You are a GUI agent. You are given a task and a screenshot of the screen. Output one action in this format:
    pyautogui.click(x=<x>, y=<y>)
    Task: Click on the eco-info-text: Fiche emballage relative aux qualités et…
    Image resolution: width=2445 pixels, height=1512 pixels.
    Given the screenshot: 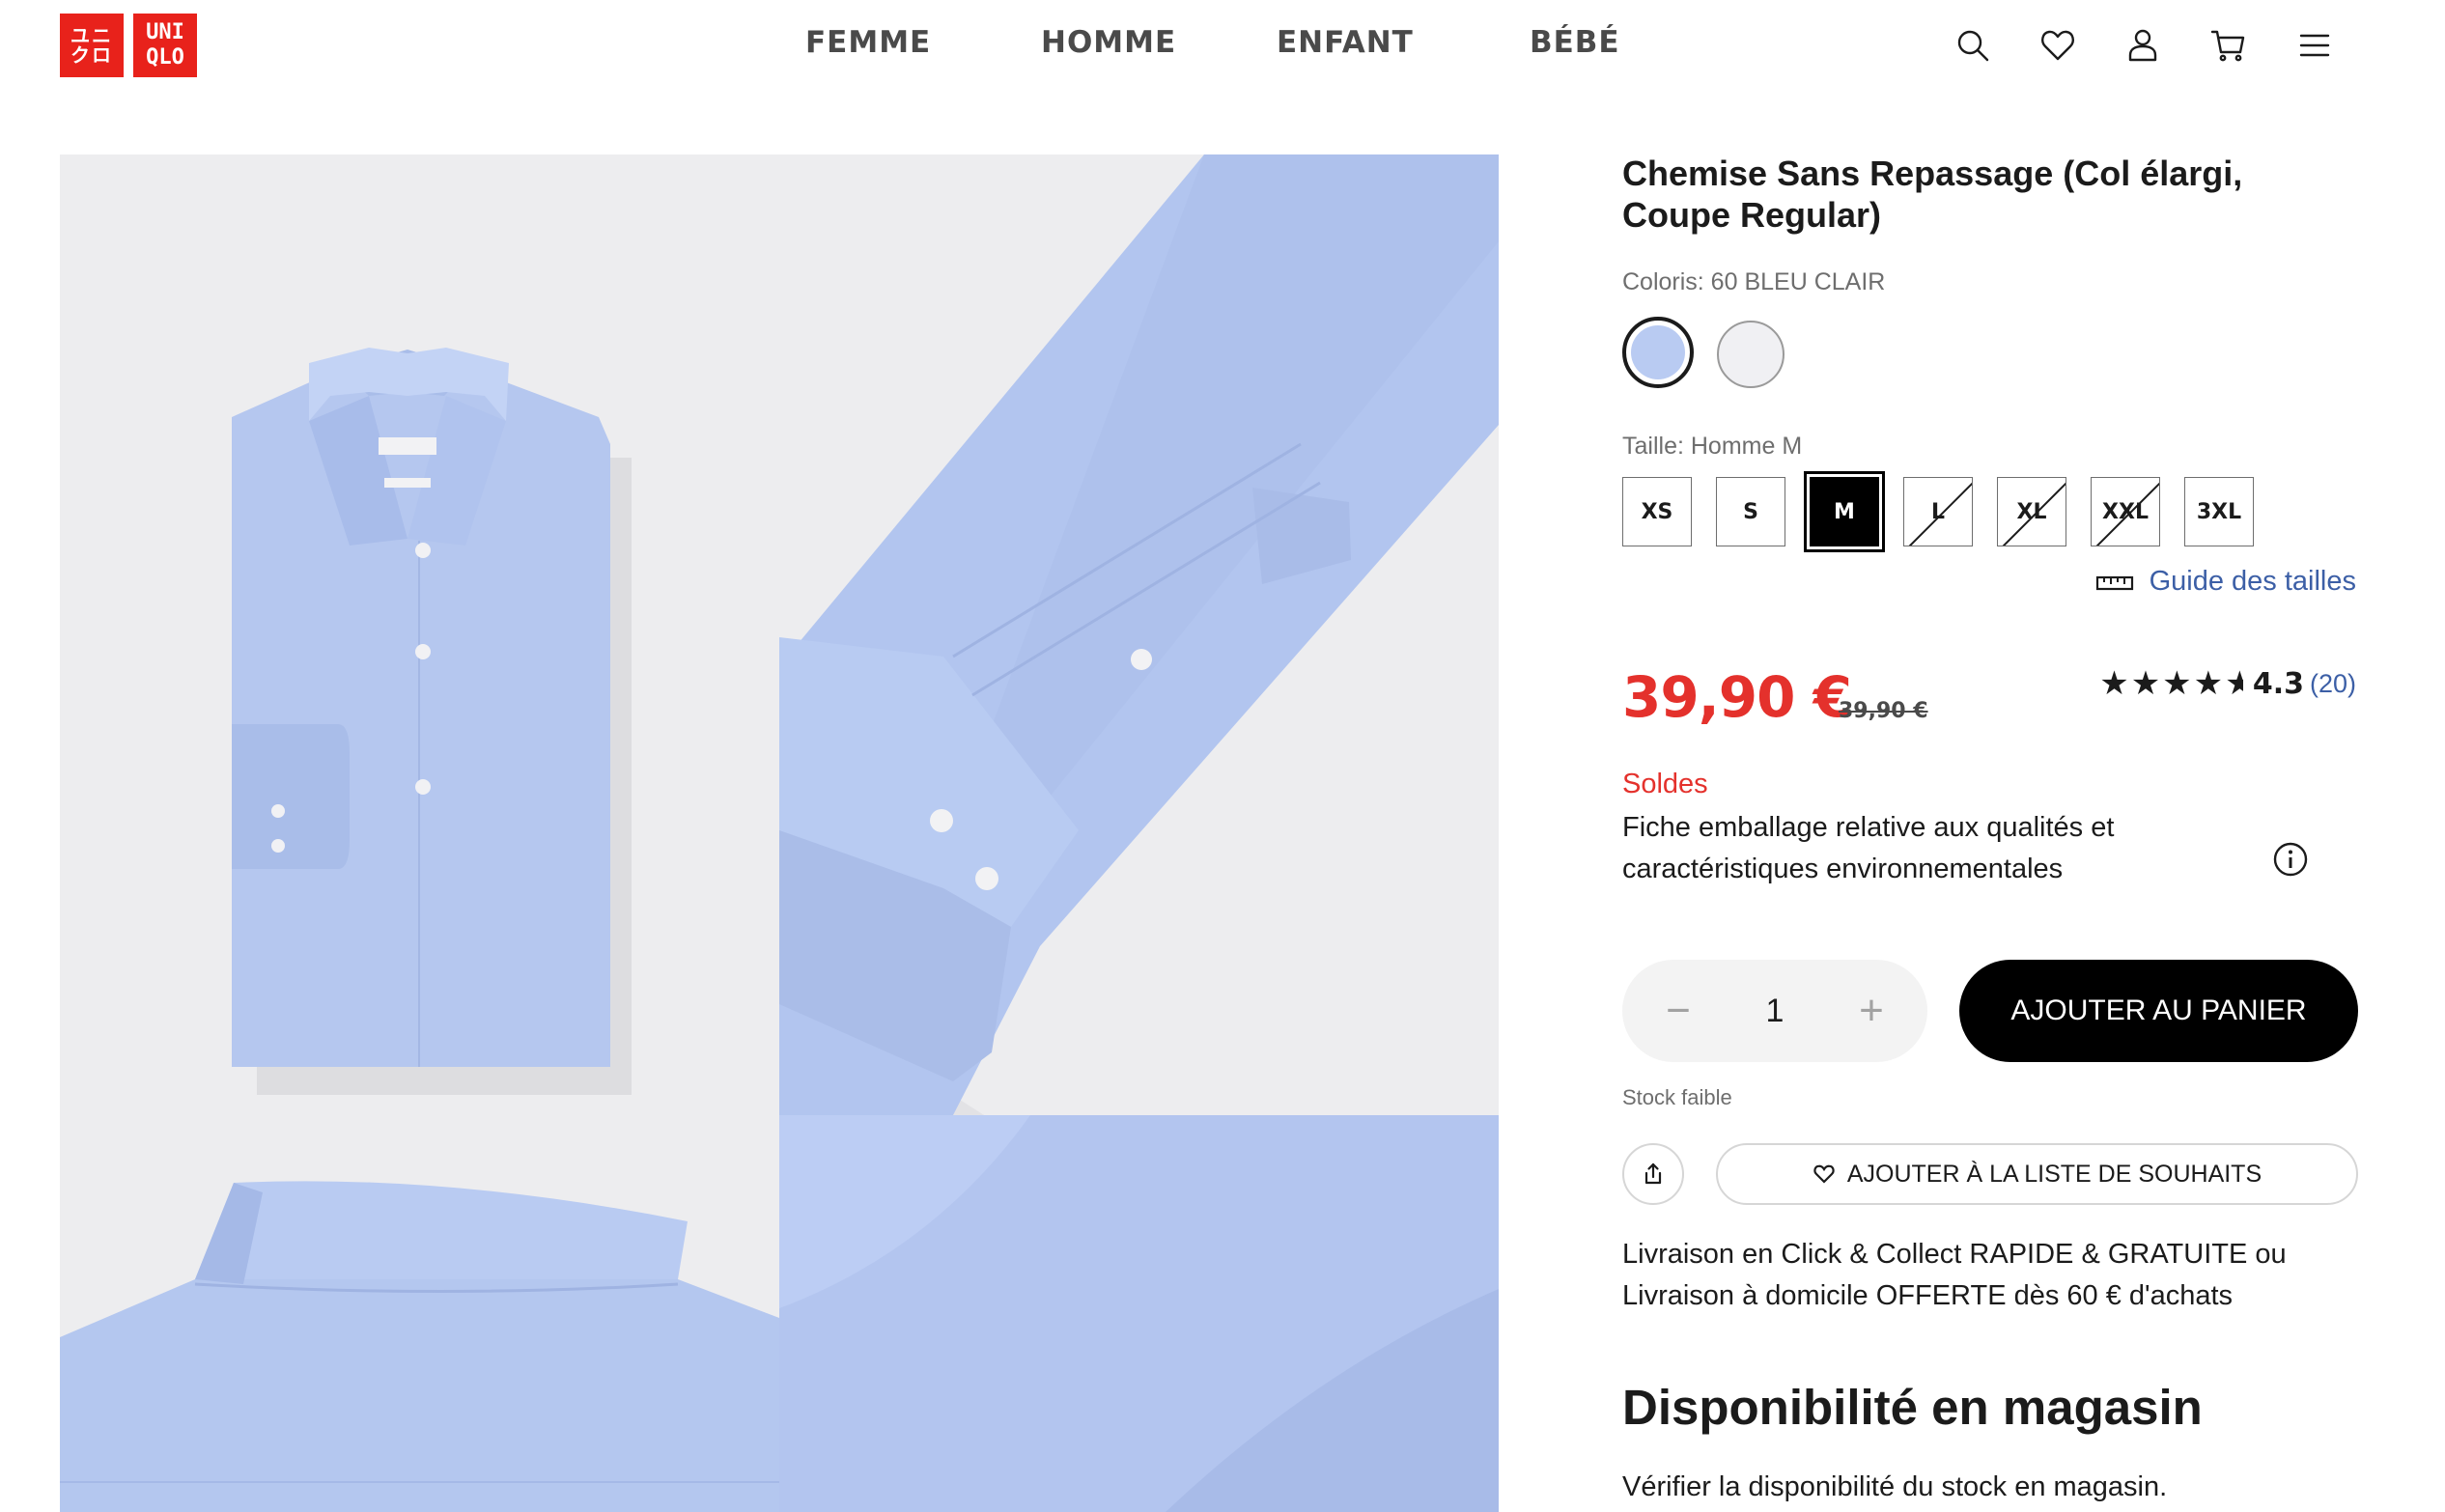 What is the action you would take?
    pyautogui.click(x=1868, y=848)
    